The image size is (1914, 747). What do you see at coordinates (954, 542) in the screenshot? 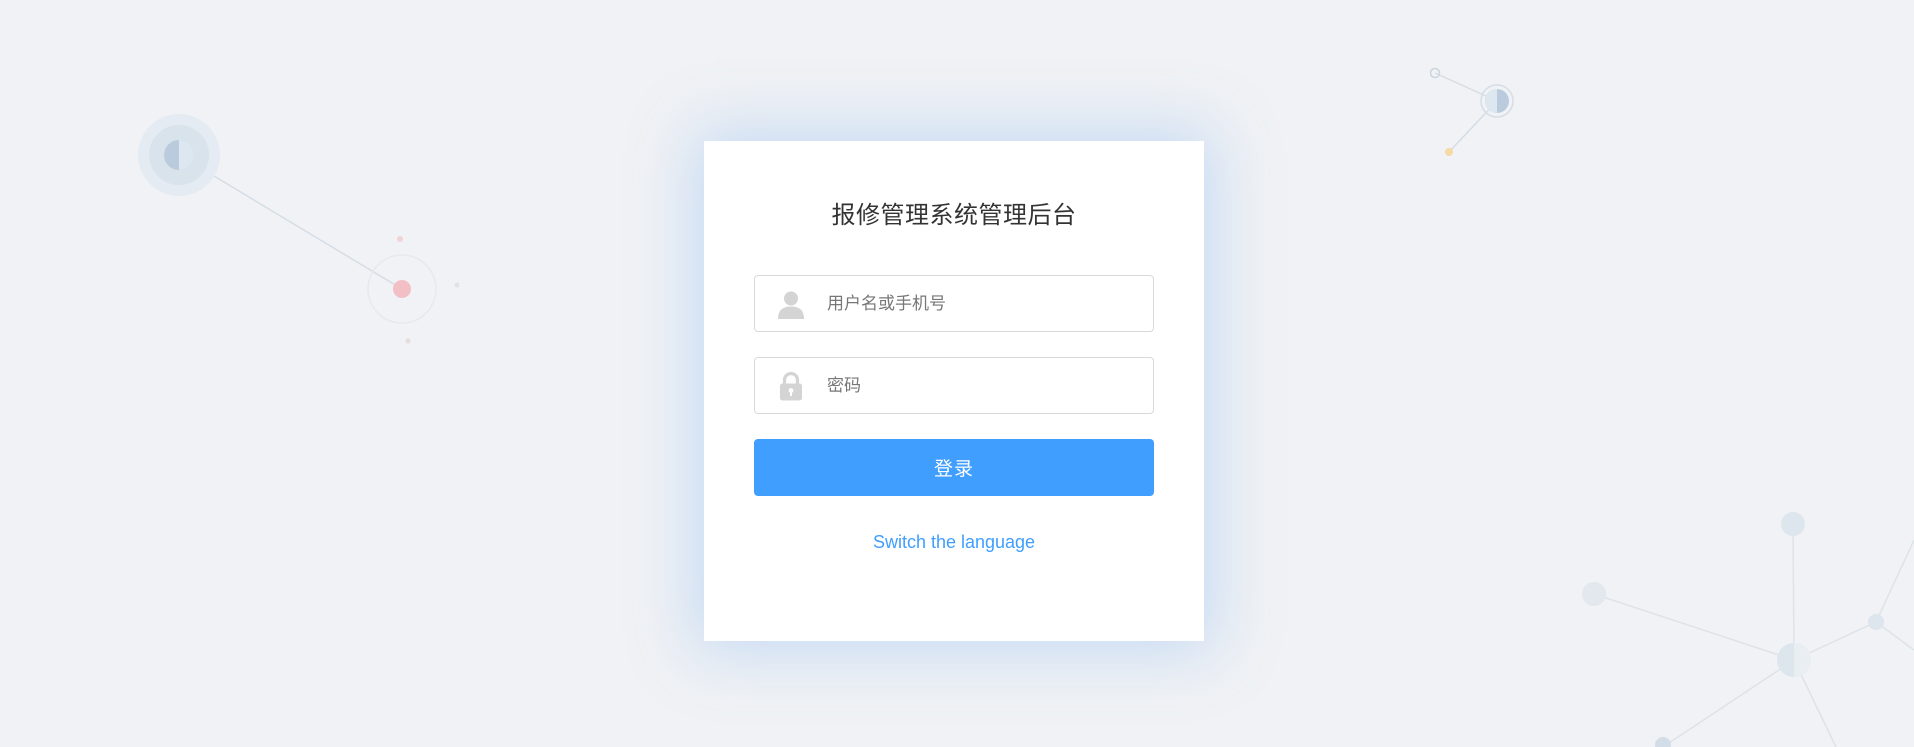
I see `switch-language-link: Switch the language` at bounding box center [954, 542].